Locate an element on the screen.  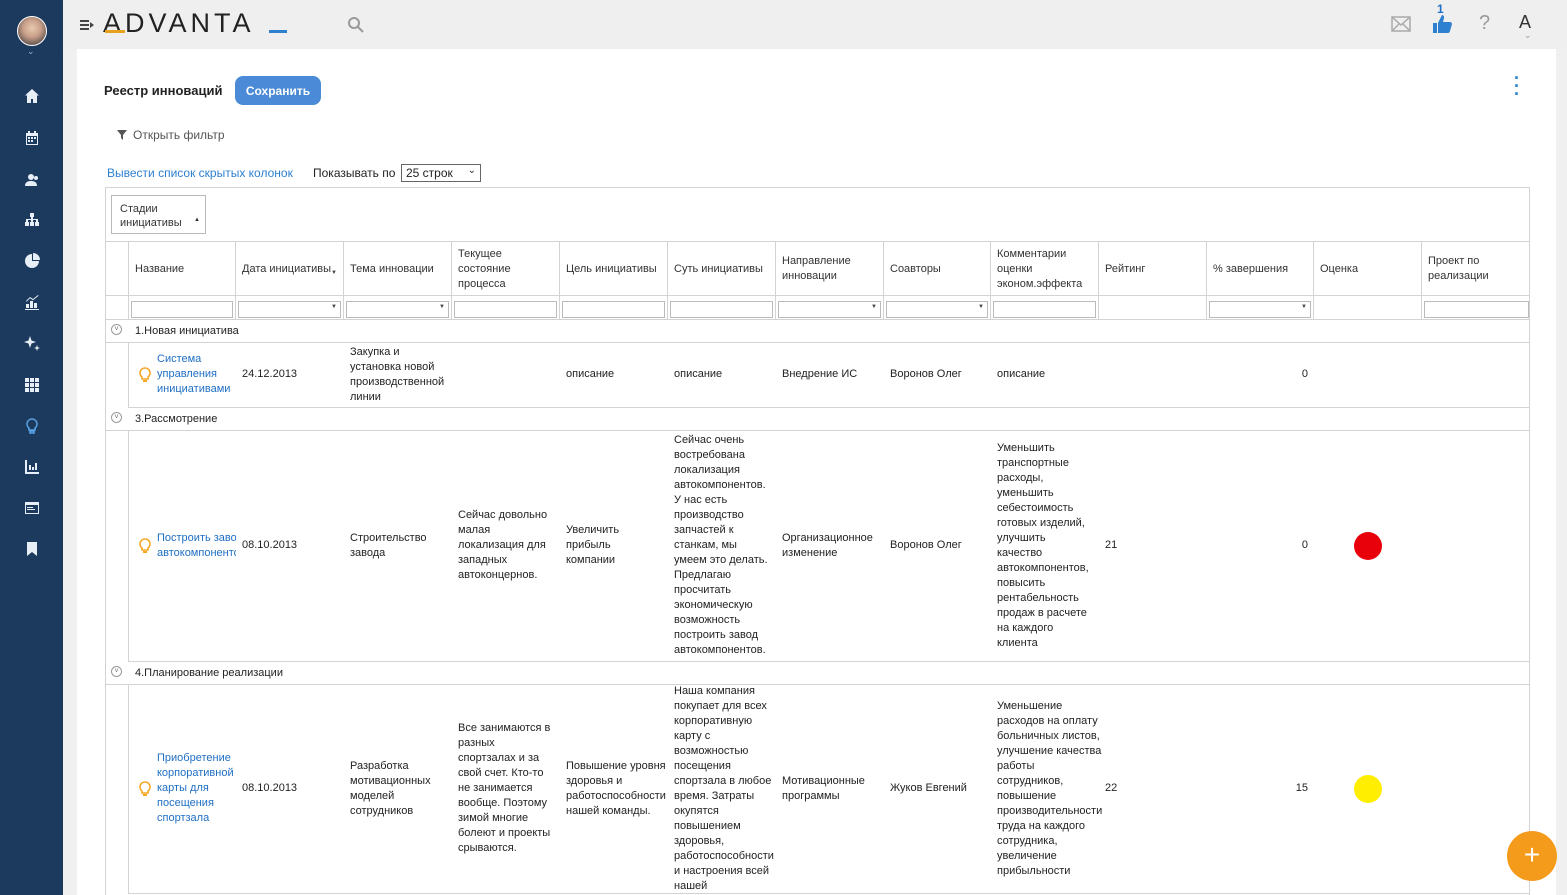
group-row: ˅ 1.Новая инициатива is located at coordinates (817, 331).